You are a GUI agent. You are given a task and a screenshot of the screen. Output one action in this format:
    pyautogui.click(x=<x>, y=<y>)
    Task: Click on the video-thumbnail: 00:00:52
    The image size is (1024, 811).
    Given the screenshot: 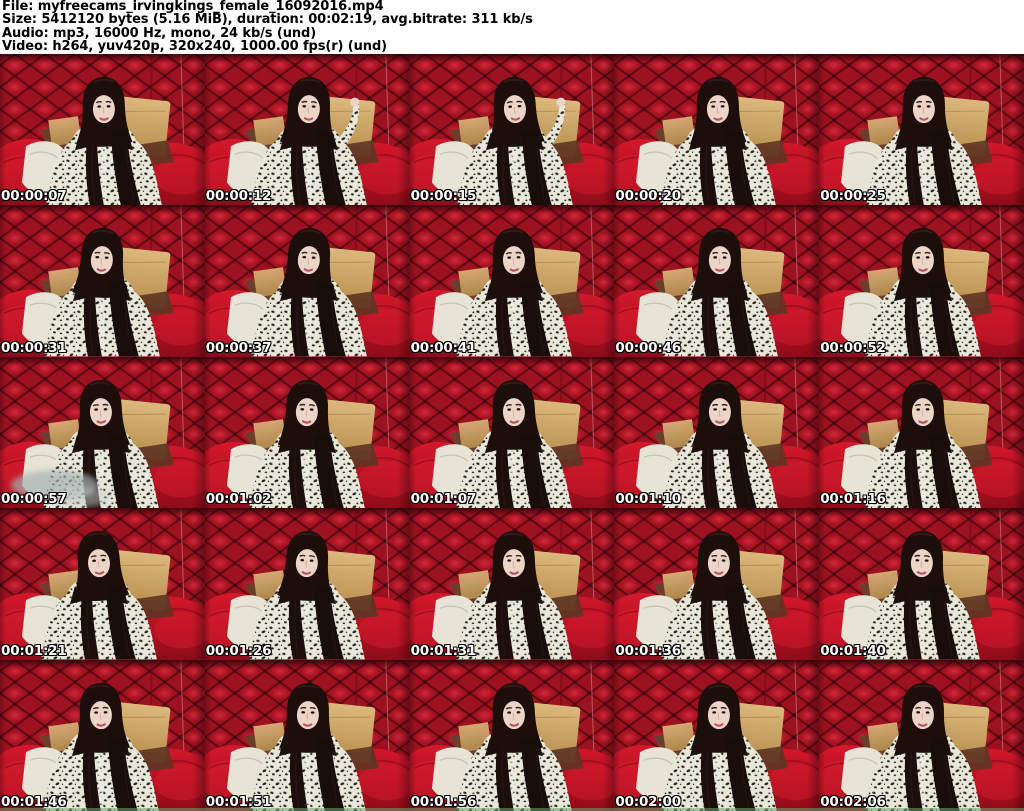 What is the action you would take?
    pyautogui.click(x=921, y=281)
    